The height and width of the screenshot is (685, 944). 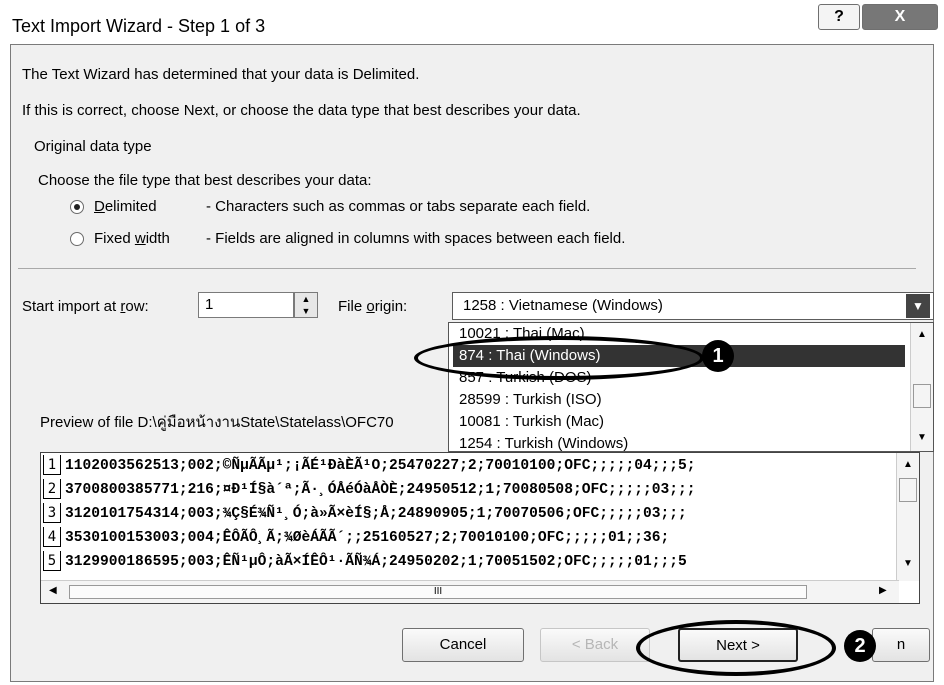 I want to click on delimited-label-rest: elimited, so click(x=130, y=206).